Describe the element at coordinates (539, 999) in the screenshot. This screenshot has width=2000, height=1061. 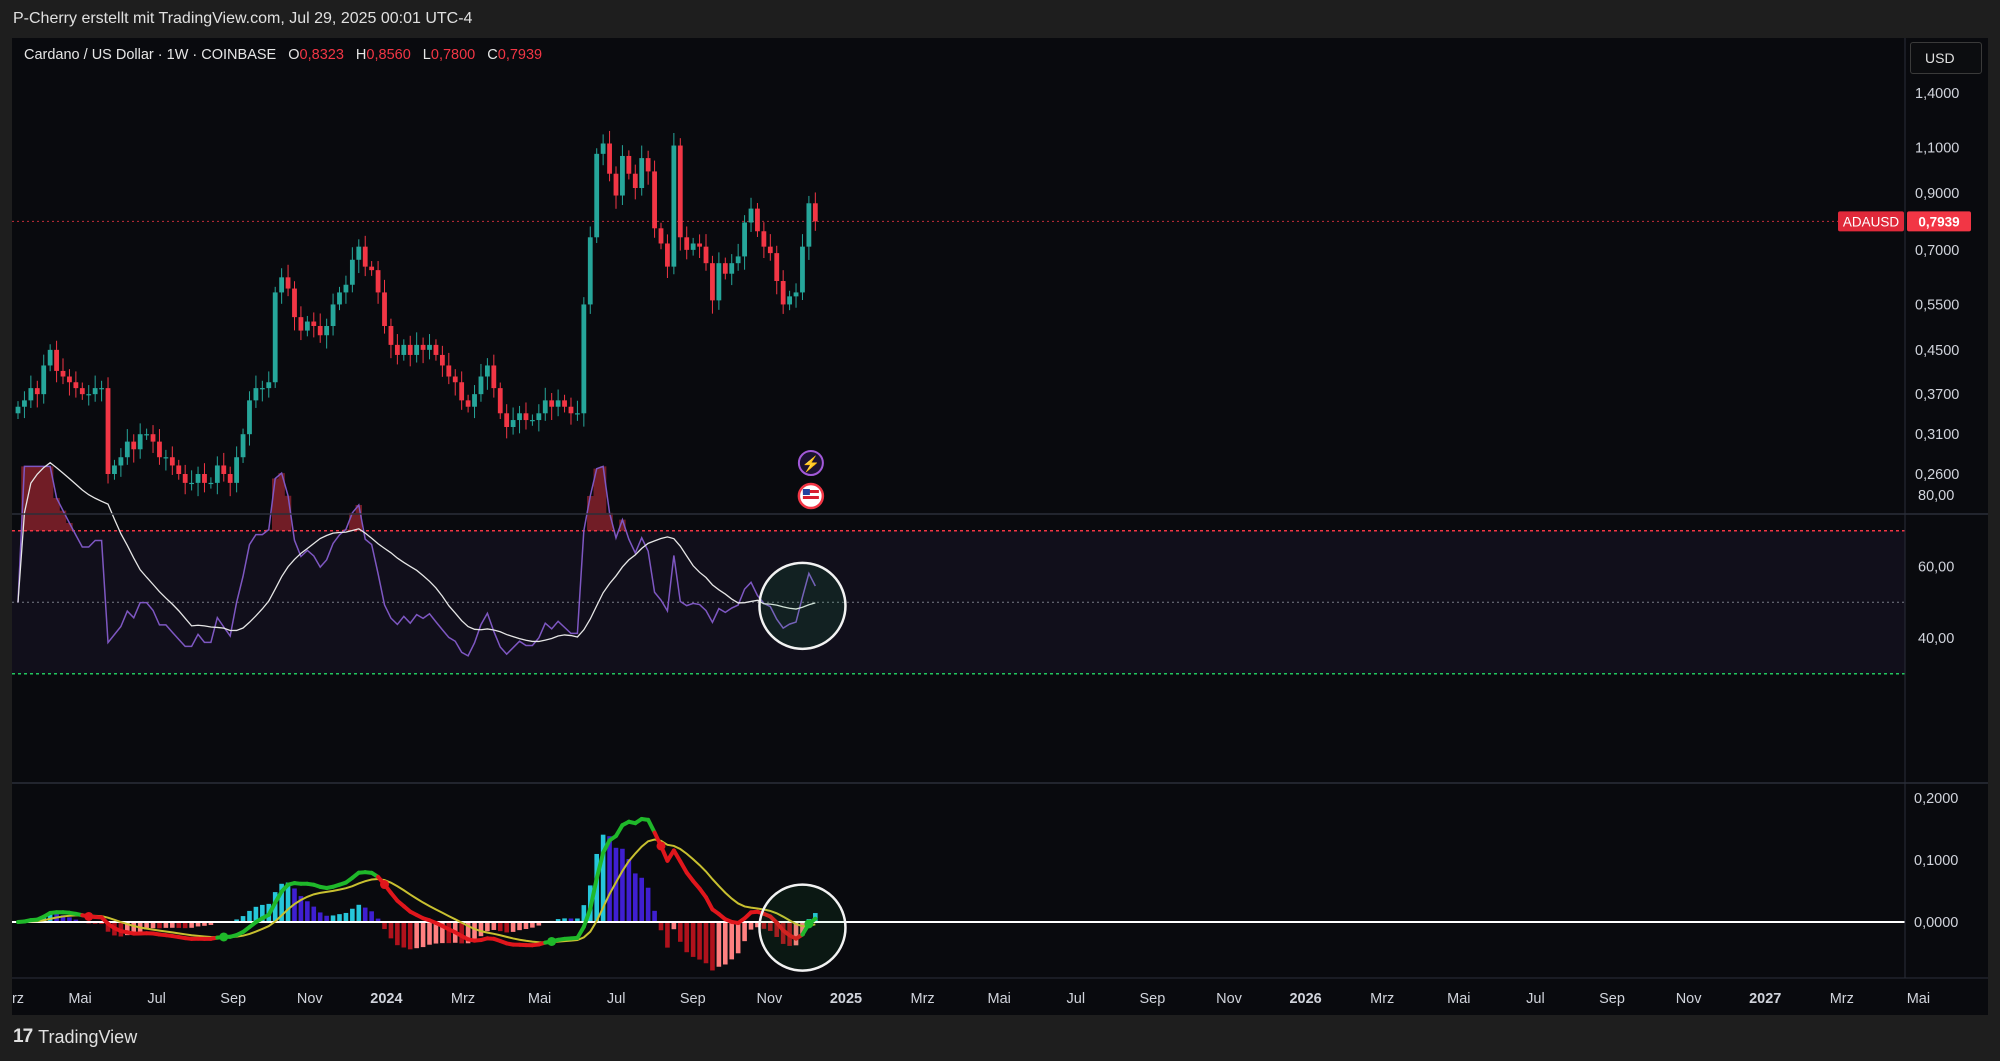
I see `time-tick-label: Mai` at that location.